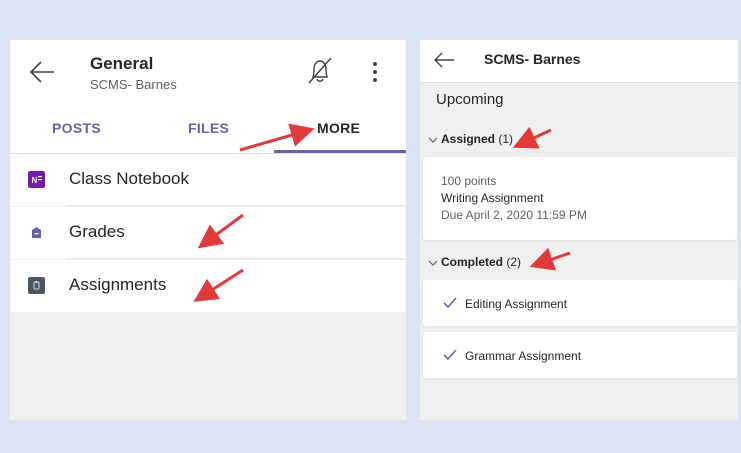  Describe the element at coordinates (97, 231) in the screenshot. I see `list-item-label: Grades` at that location.